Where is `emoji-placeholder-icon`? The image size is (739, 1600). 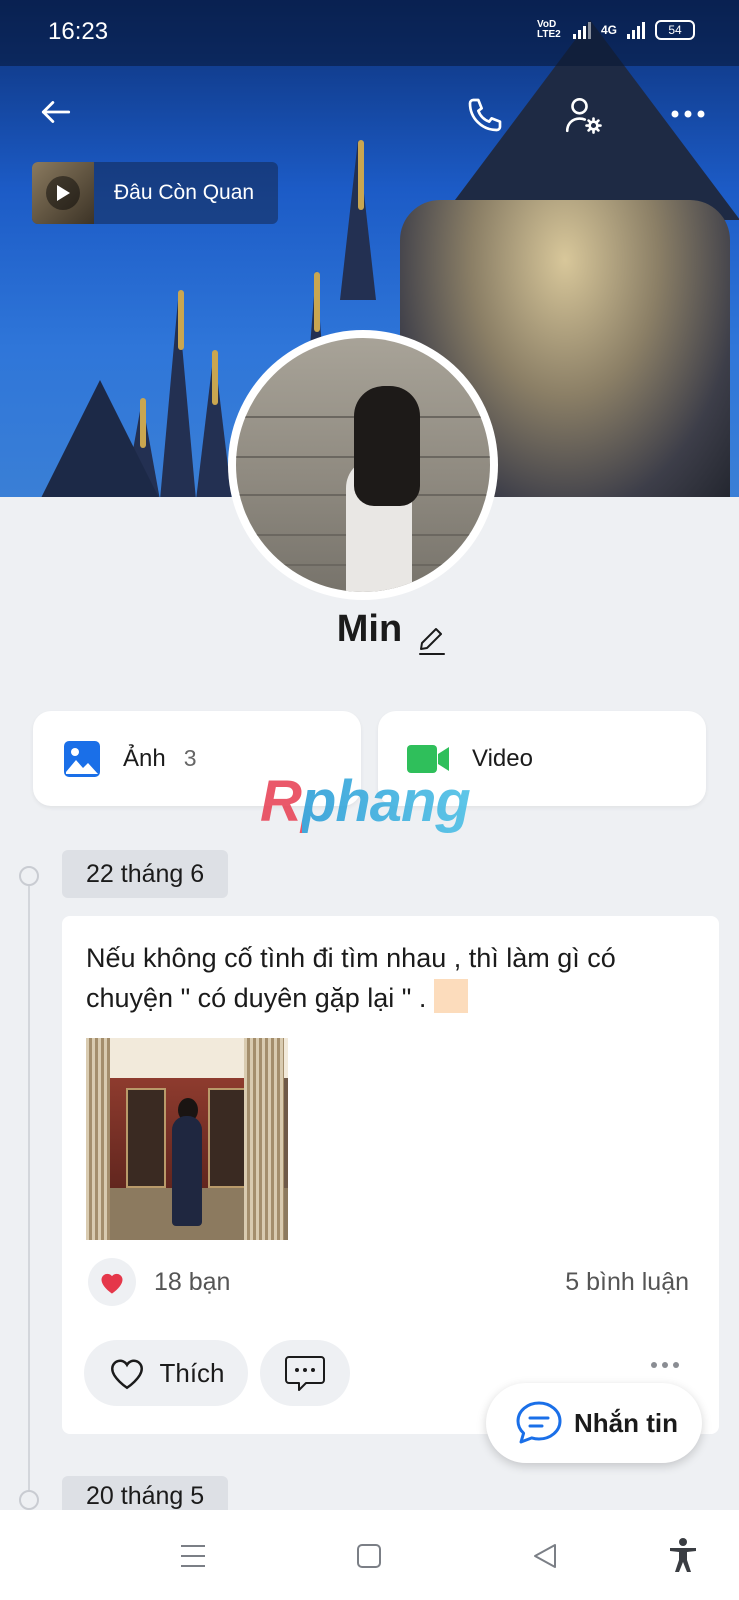 emoji-placeholder-icon is located at coordinates (450, 996).